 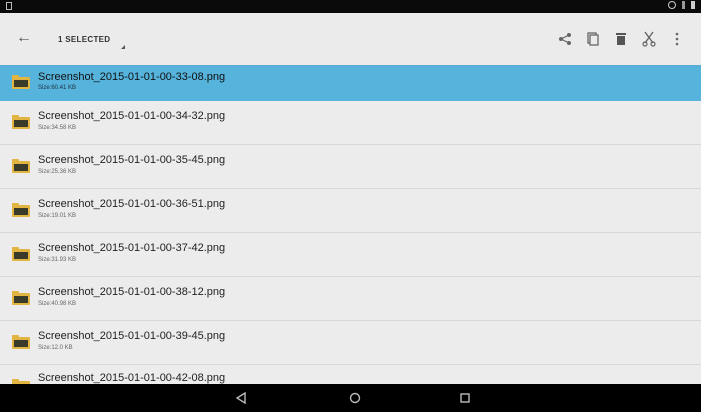 I want to click on file-name: Screenshot_2015-01-01-00-38-12.png, so click(x=132, y=292).